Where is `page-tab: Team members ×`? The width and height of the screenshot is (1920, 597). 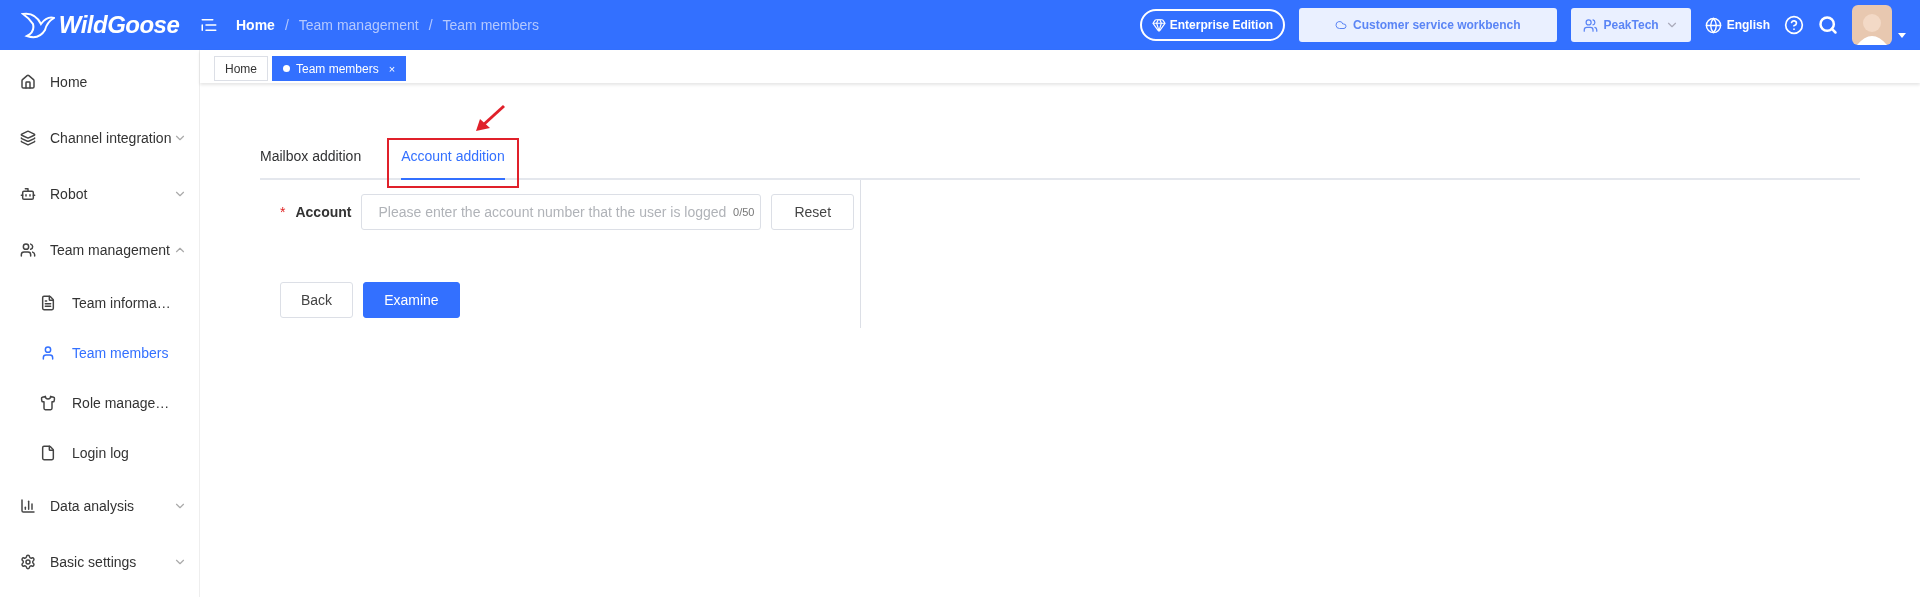
page-tab: Team members × is located at coordinates (339, 68).